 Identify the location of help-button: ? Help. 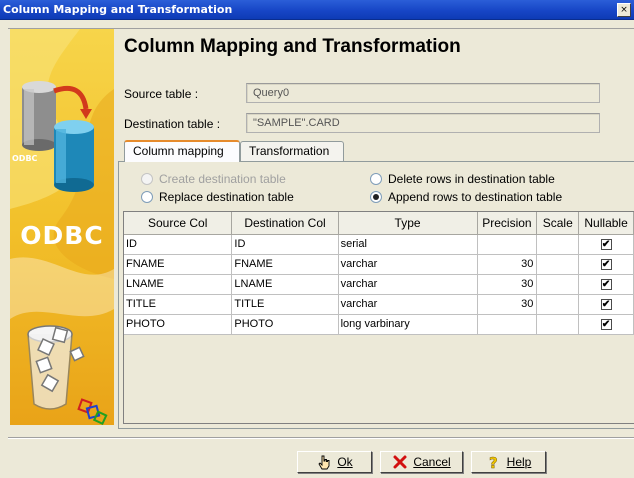
(508, 462).